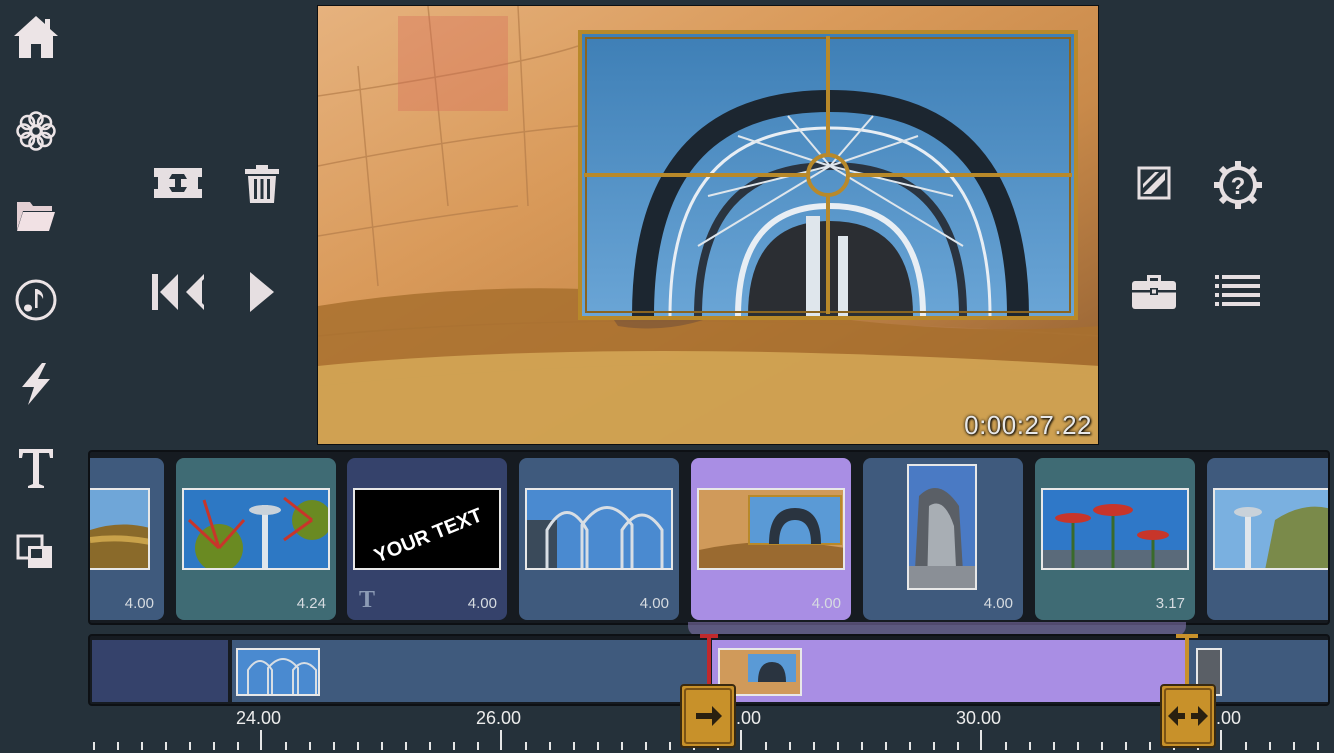 The image size is (1334, 753). I want to click on ruler-label: 24.00, so click(259, 718).